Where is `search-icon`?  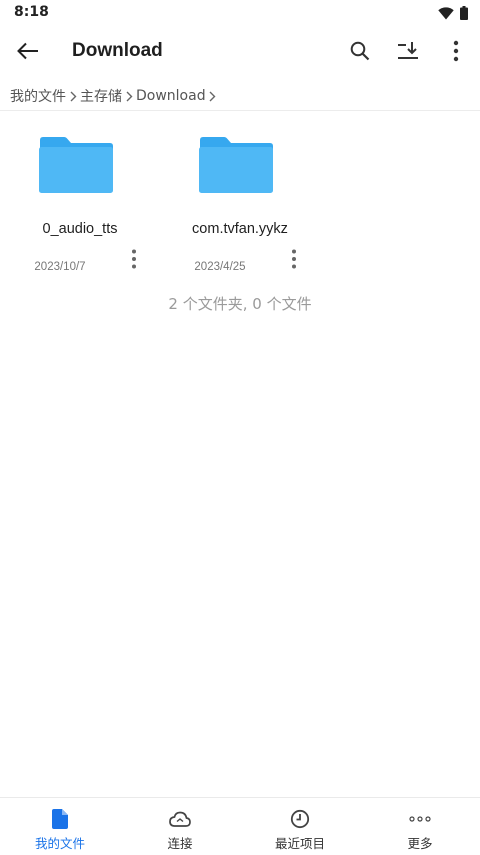
search-icon is located at coordinates (360, 53).